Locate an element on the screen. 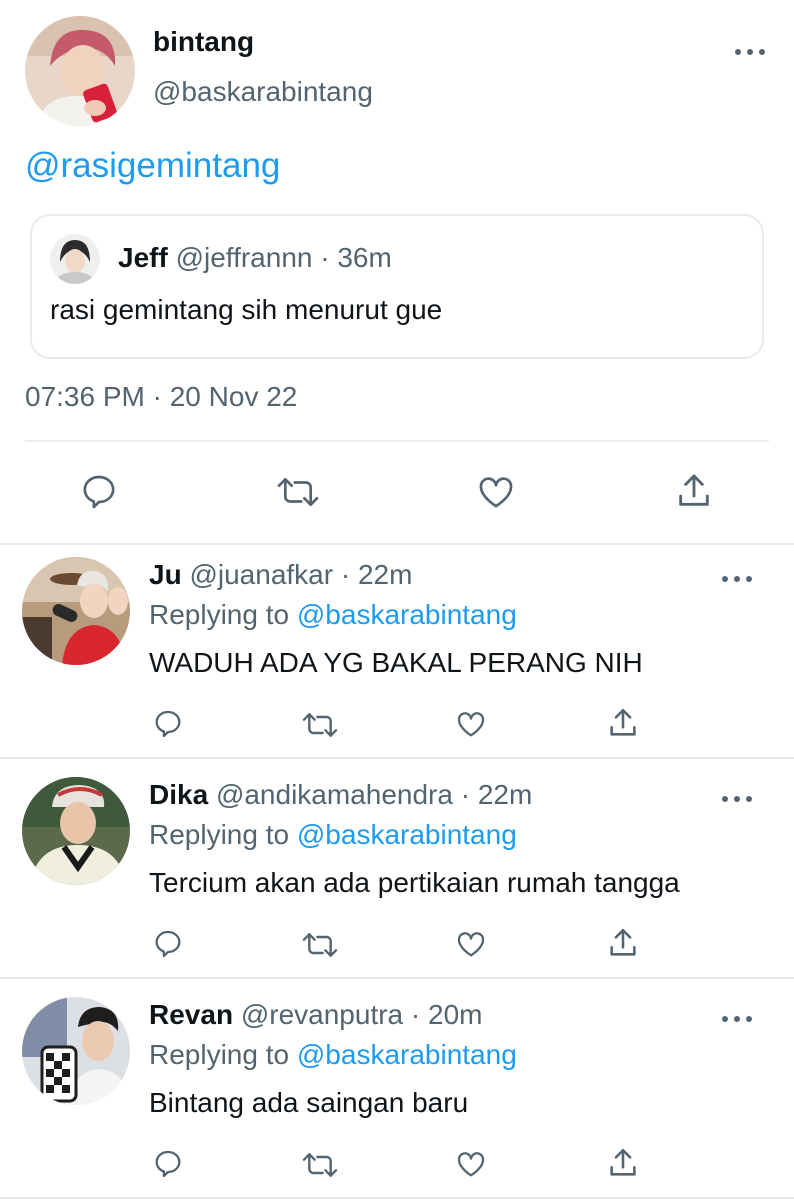 The width and height of the screenshot is (794, 1200). reply-header: Ju @juanafkar · 22m is located at coordinates (280, 575).